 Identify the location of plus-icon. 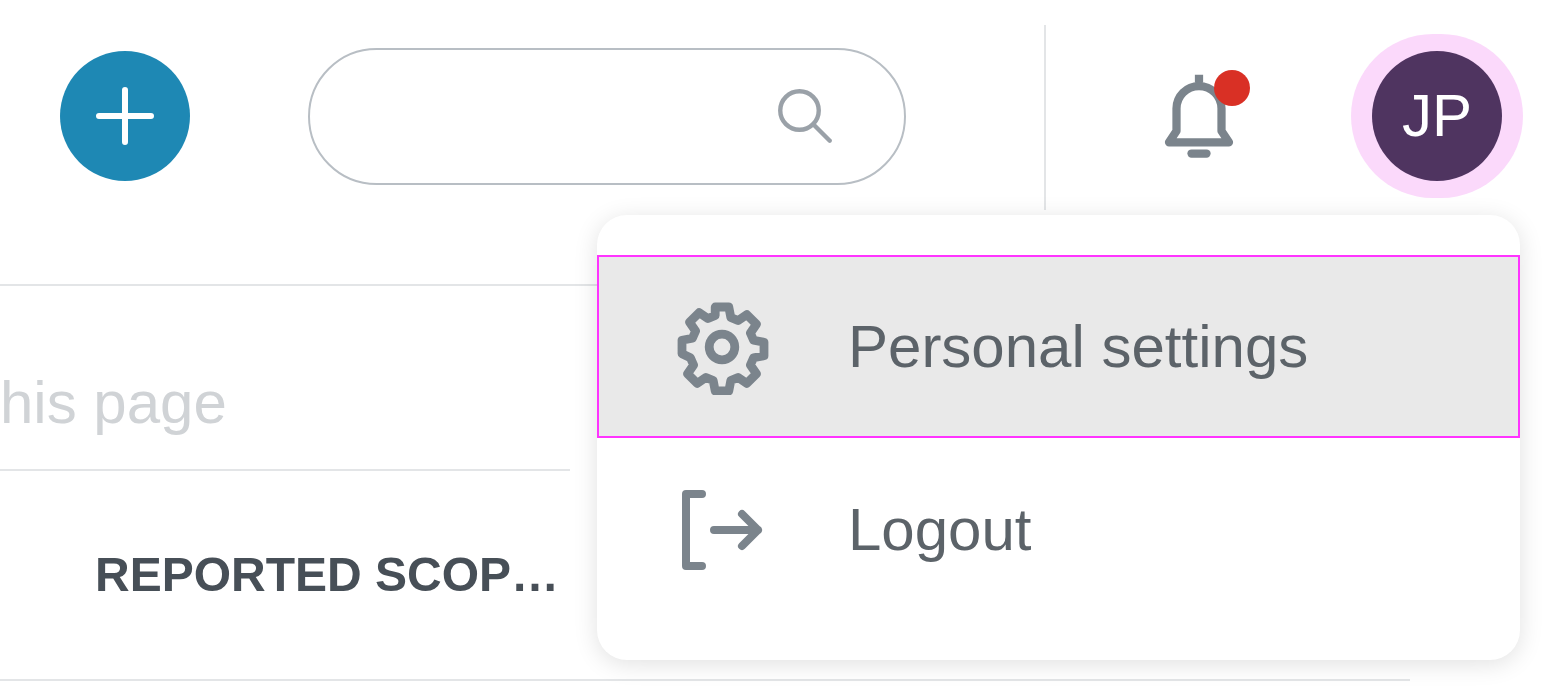
(125, 116).